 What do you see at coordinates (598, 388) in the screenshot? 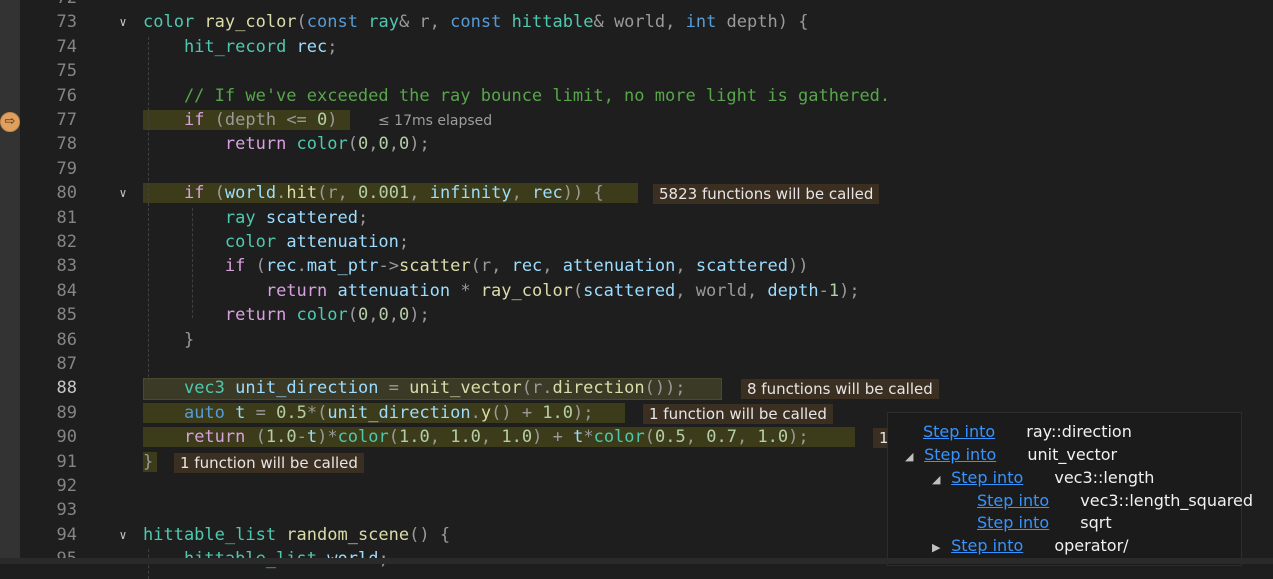
I see `code-token: direction` at bounding box center [598, 388].